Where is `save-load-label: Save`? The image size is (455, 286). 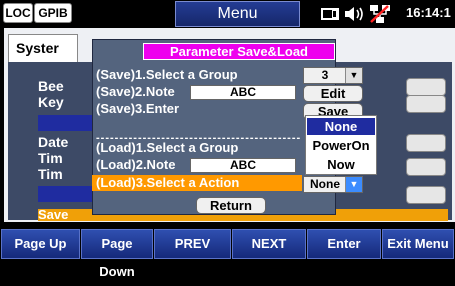 save-load-label: Save is located at coordinates (53, 214).